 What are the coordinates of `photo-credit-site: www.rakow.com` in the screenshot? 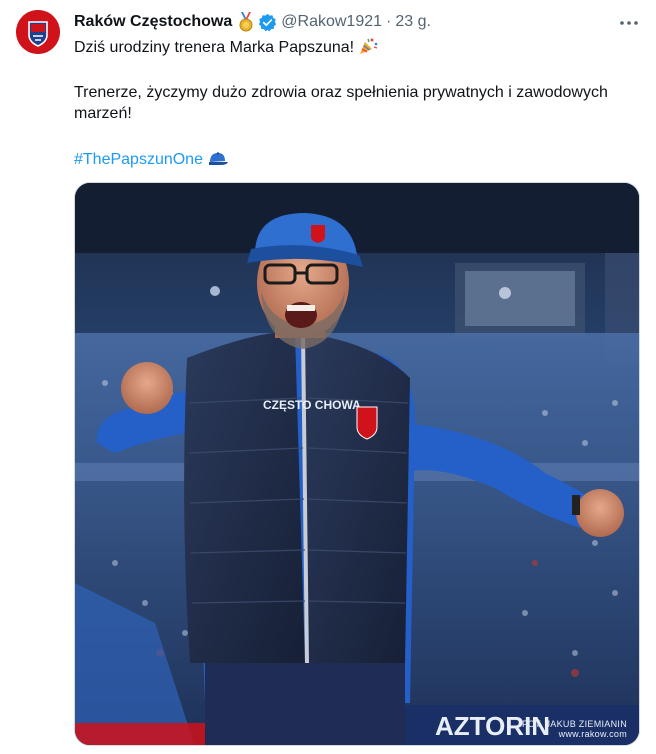 It's located at (592, 734).